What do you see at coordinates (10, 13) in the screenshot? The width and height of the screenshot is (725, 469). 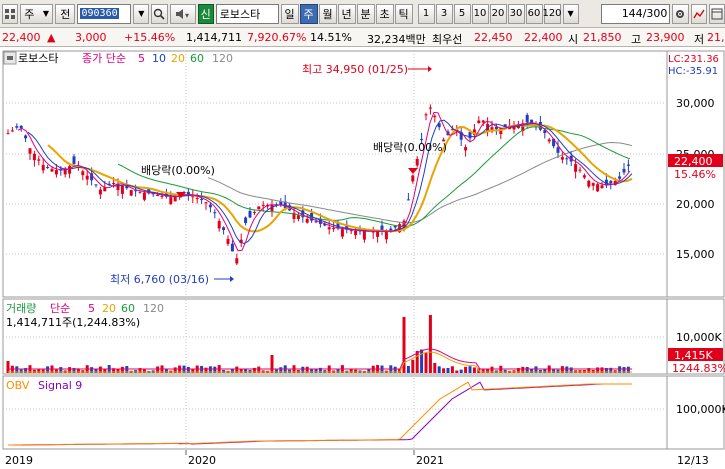 I see `grid-icon` at bounding box center [10, 13].